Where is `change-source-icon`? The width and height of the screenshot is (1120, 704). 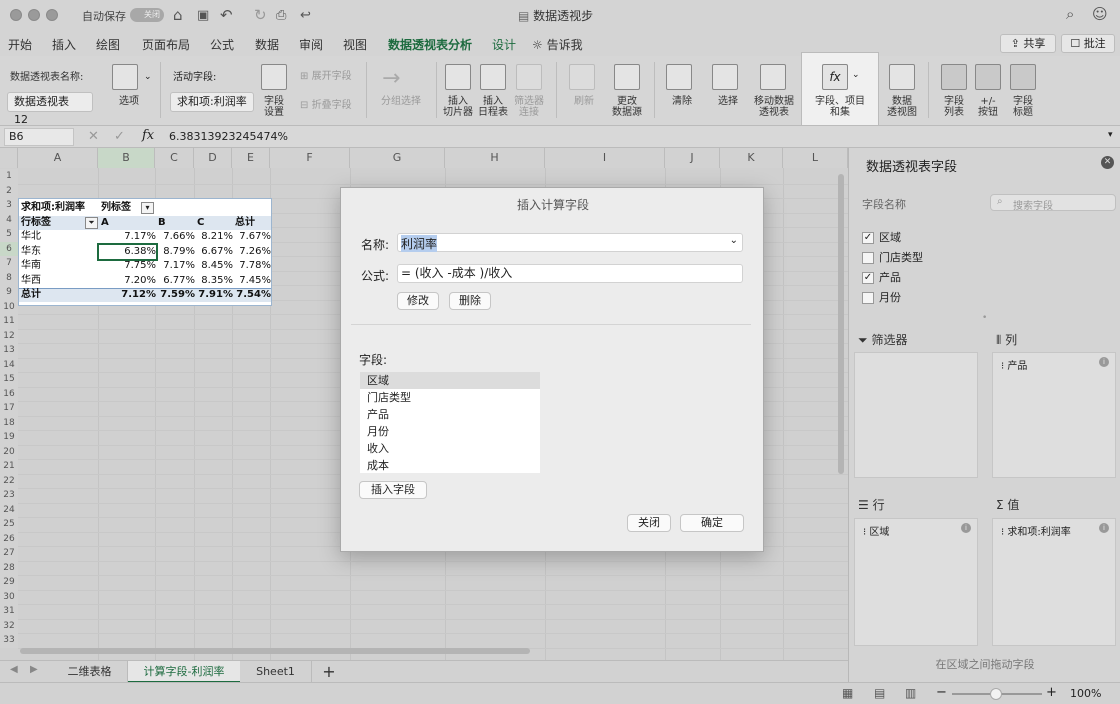 change-source-icon is located at coordinates (627, 77).